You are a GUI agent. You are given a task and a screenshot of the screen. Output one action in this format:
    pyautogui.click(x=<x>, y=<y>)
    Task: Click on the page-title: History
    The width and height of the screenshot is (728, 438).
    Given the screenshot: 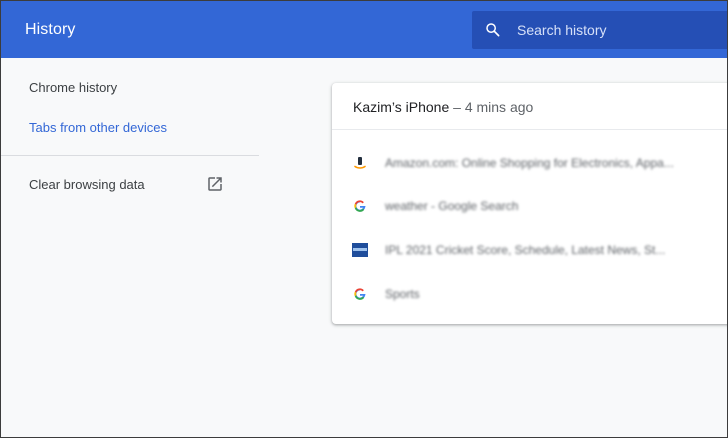 What is the action you would take?
    pyautogui.click(x=50, y=29)
    